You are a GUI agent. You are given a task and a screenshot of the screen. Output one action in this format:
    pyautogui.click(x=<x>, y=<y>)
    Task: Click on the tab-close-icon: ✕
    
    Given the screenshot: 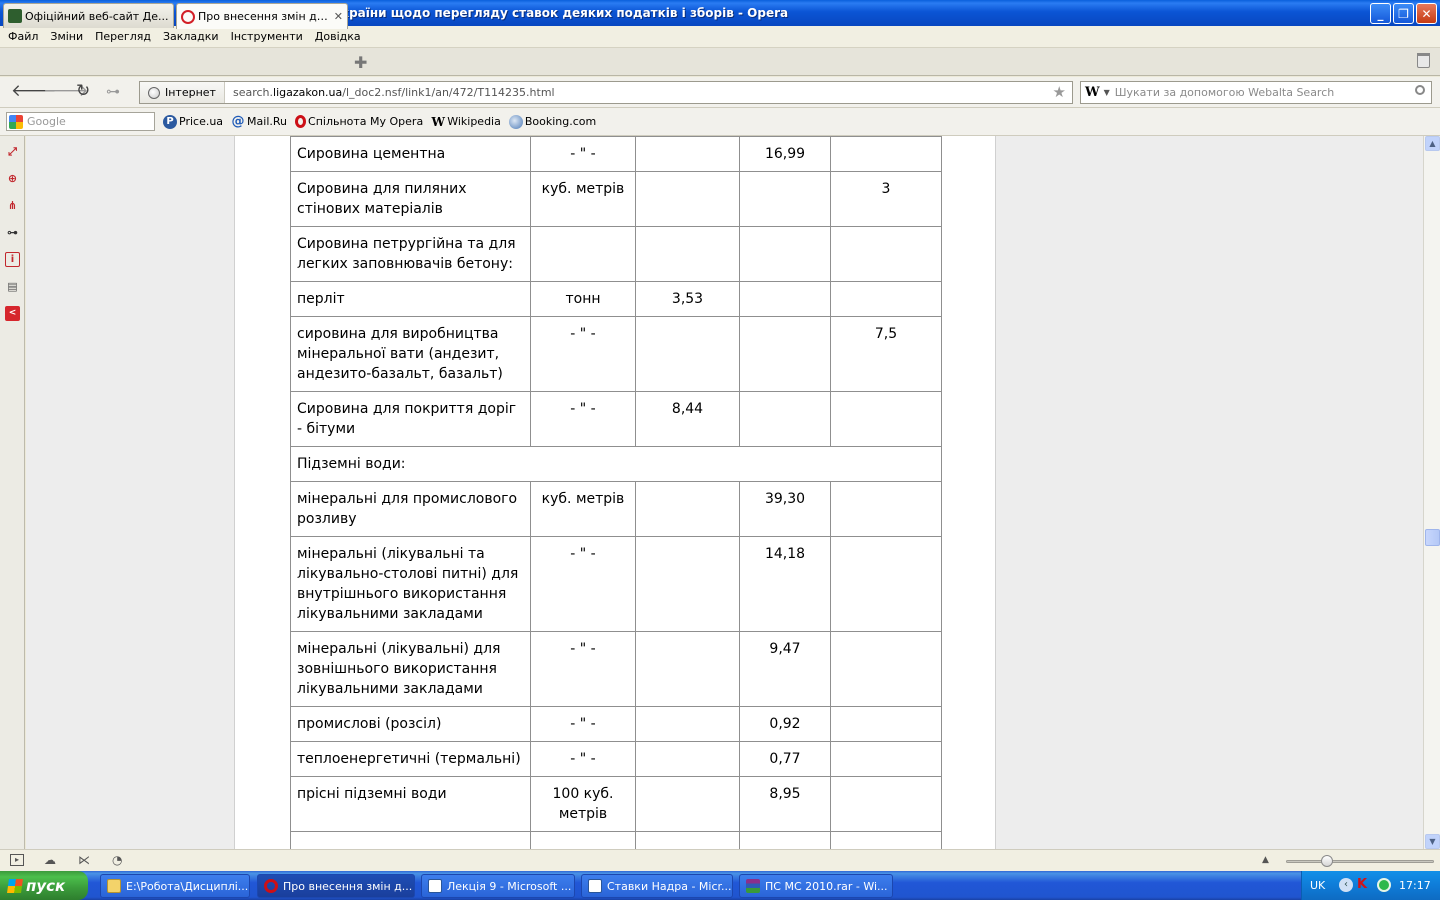 What is the action you would take?
    pyautogui.click(x=338, y=16)
    